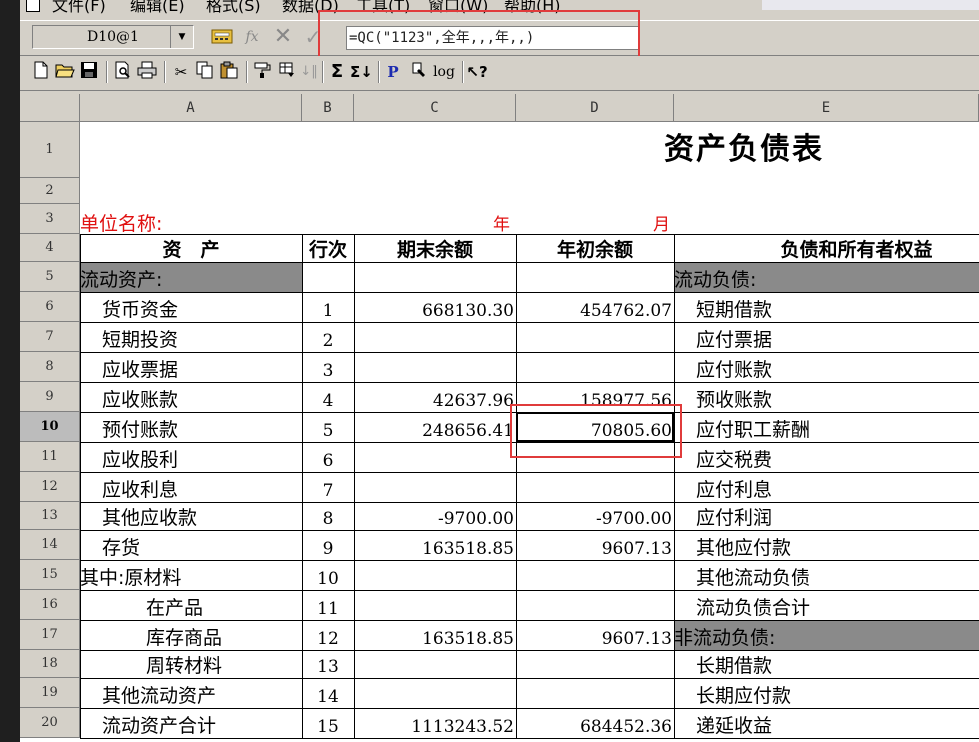  What do you see at coordinates (50, 516) in the screenshot?
I see `row-header-13: 13` at bounding box center [50, 516].